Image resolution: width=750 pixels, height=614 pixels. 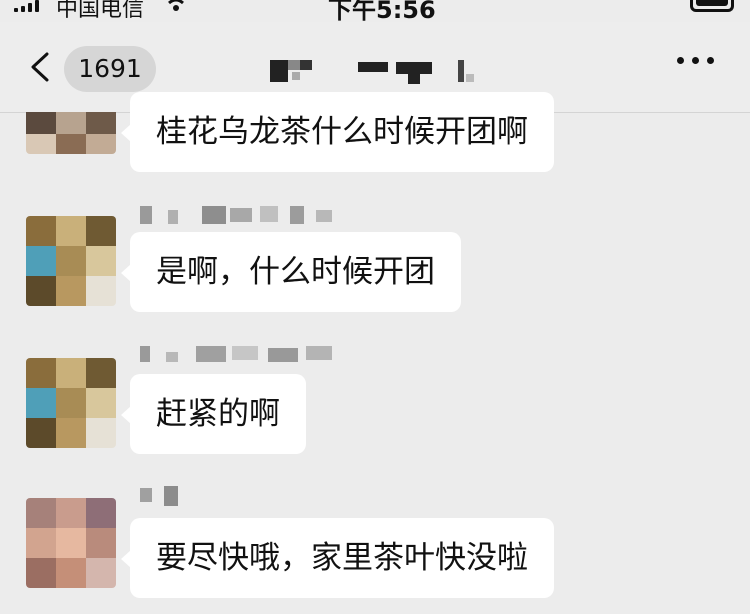 What do you see at coordinates (110, 69) in the screenshot?
I see `unread-count-badge: 1691` at bounding box center [110, 69].